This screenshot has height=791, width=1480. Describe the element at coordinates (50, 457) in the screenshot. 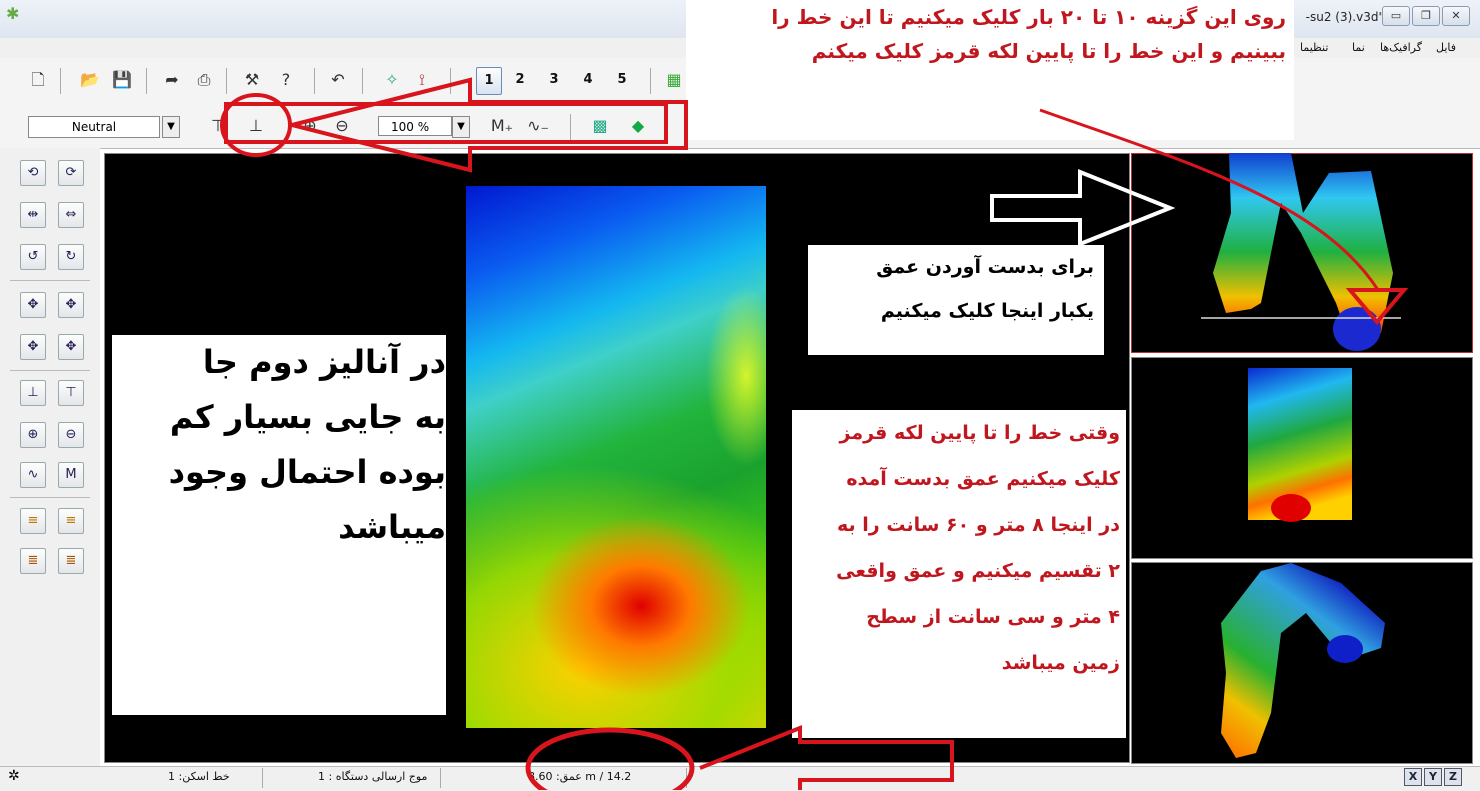

I see `tool-panel` at that location.